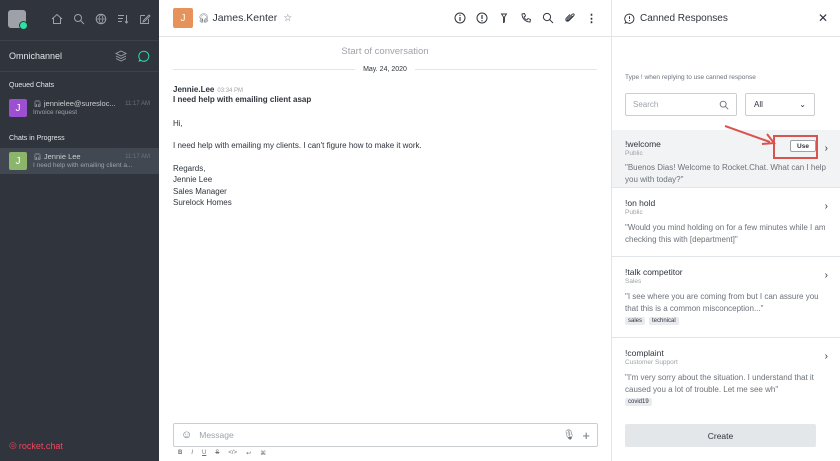  Describe the element at coordinates (217, 453) in the screenshot. I see `strike-button: S` at that location.